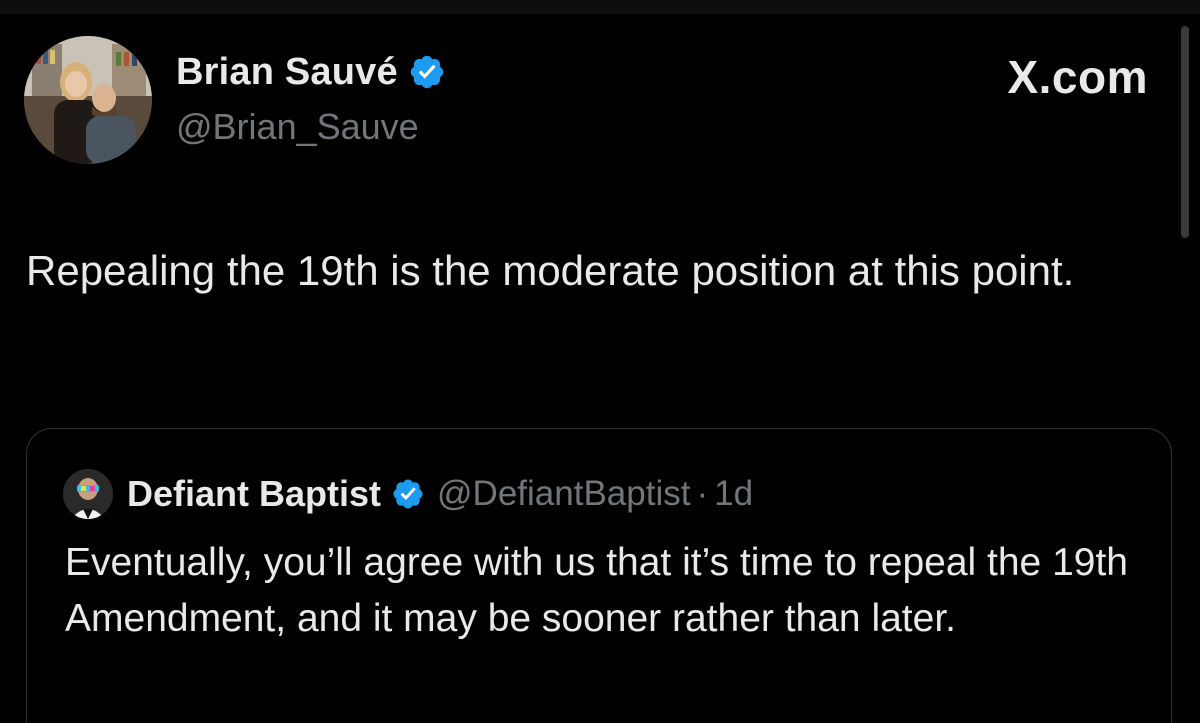 The image size is (1200, 723). I want to click on avatar, so click(88, 100).